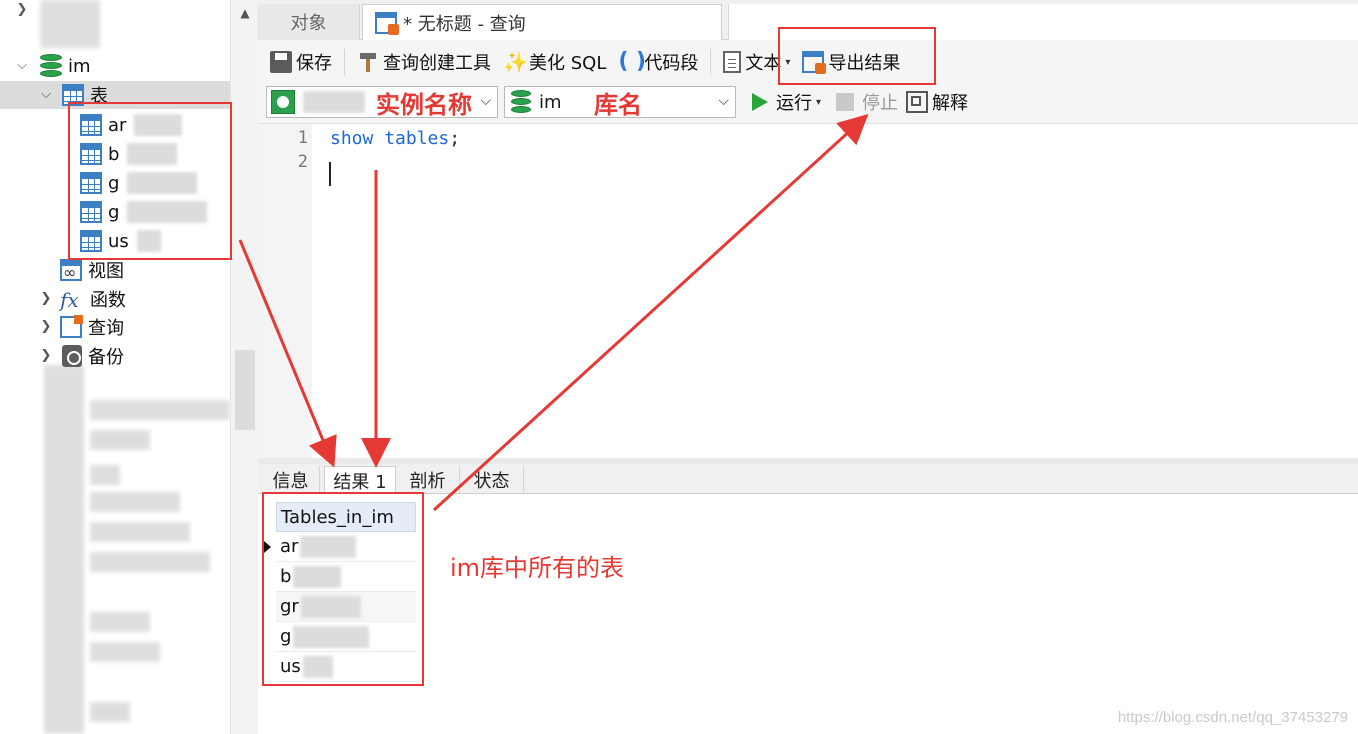 Image resolution: width=1358 pixels, height=734 pixels. What do you see at coordinates (437, 63) in the screenshot?
I see `query-builder-label: 查询创建工具` at bounding box center [437, 63].